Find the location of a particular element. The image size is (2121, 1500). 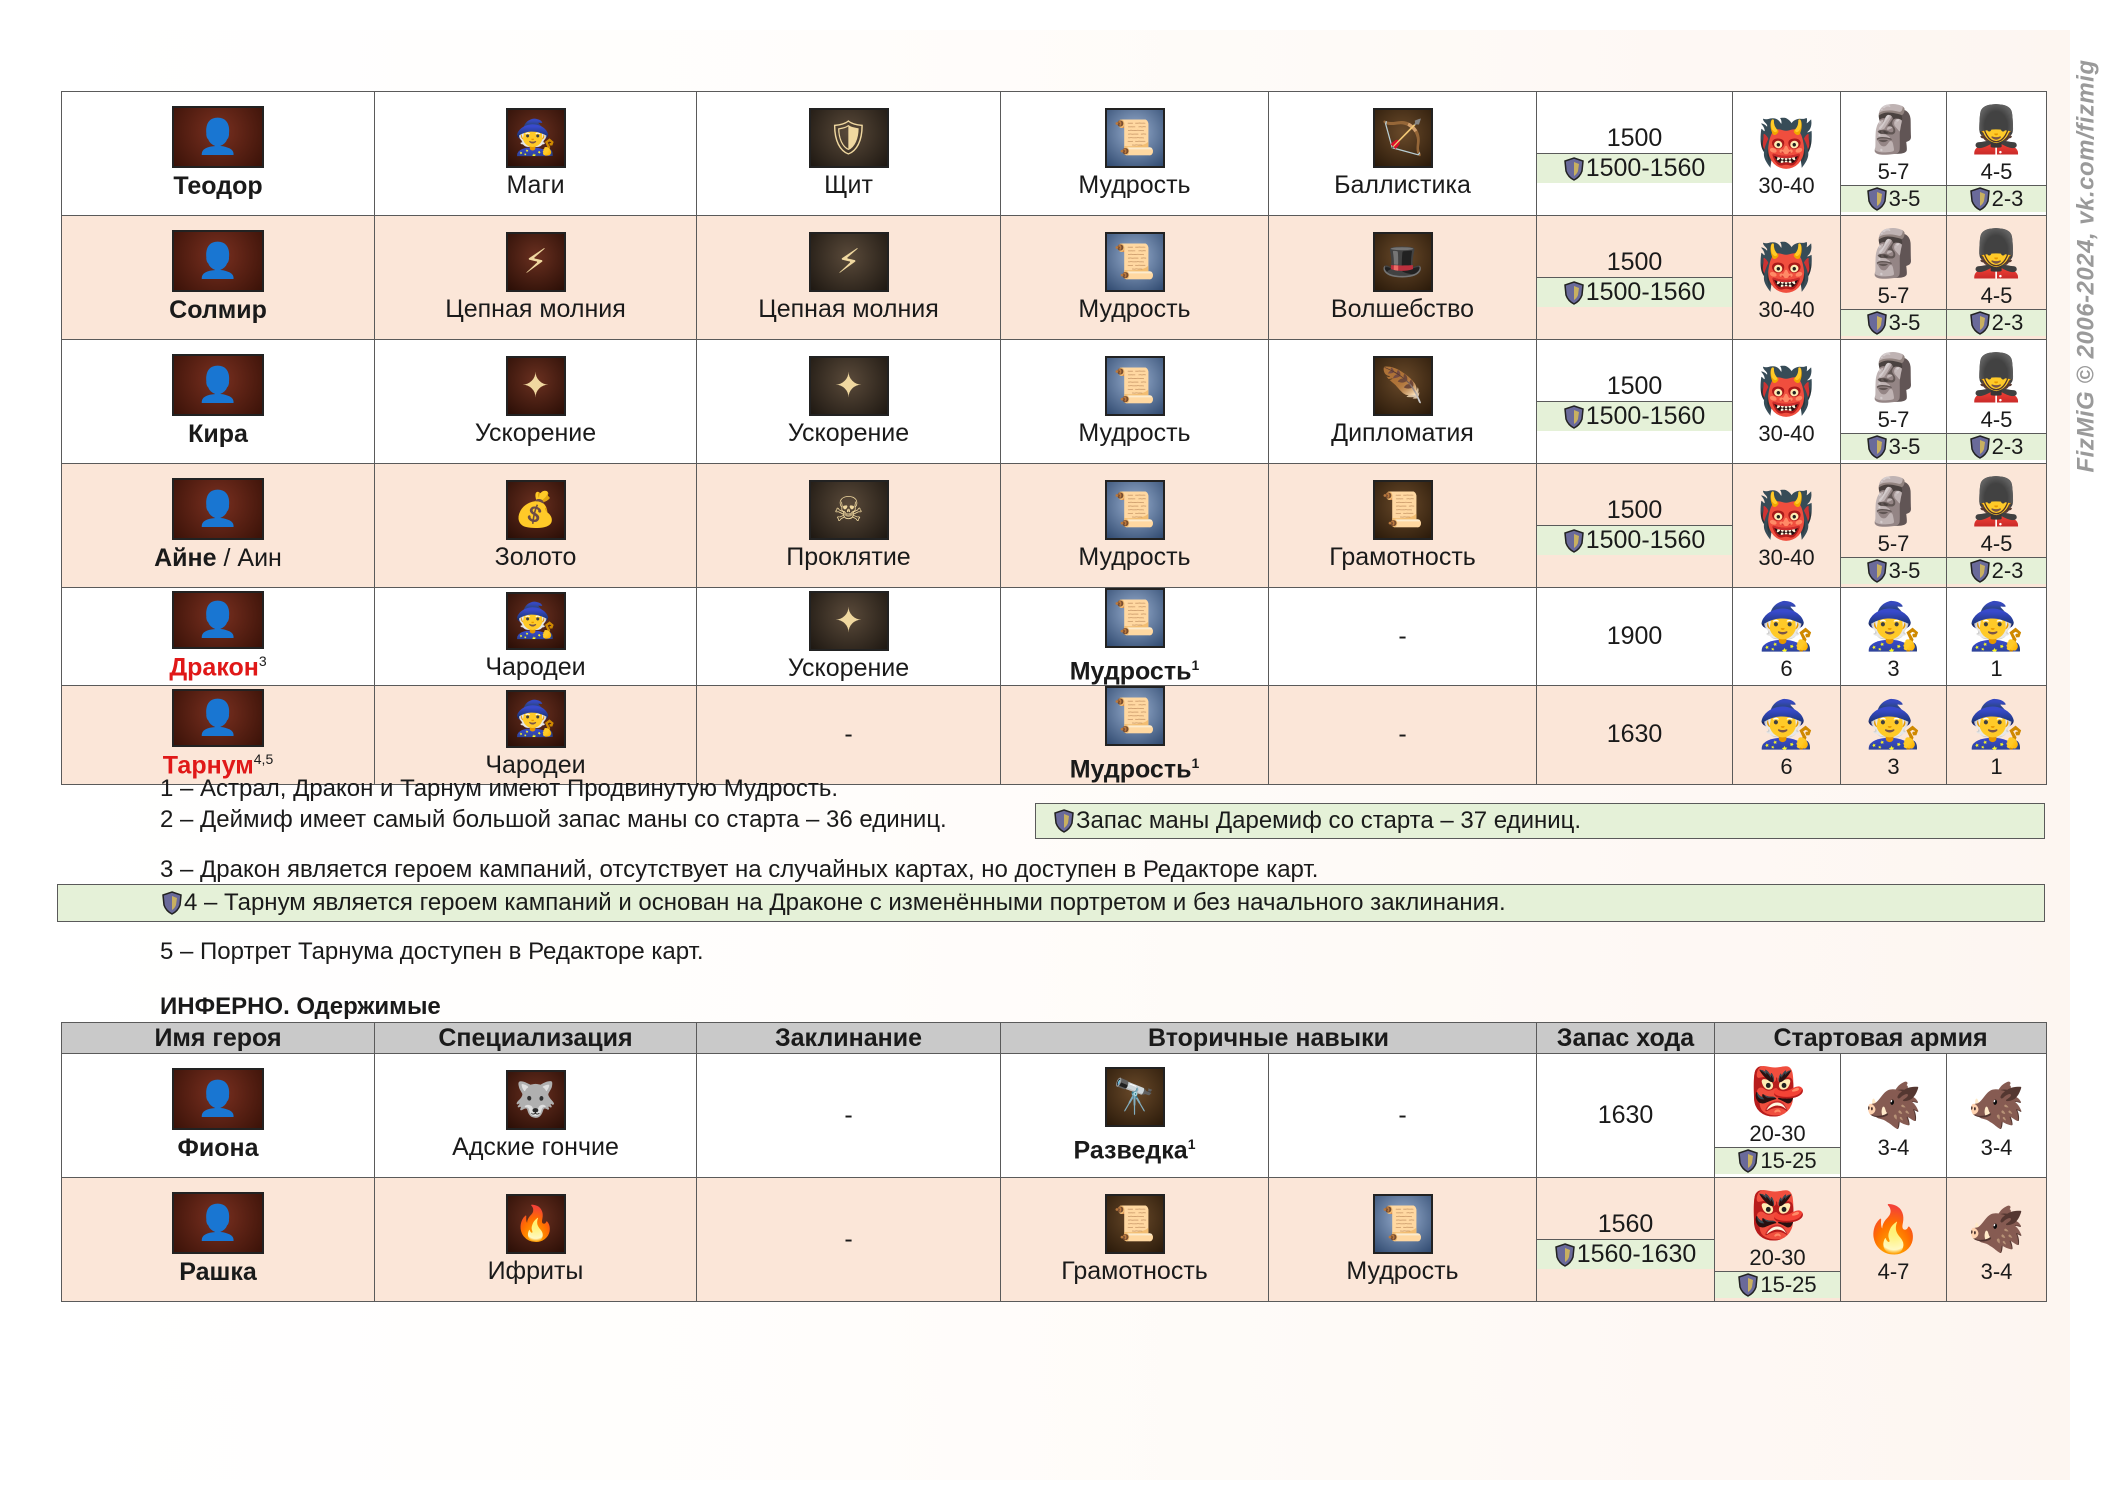

unit-alt-count: 15-25 is located at coordinates (1777, 1284).